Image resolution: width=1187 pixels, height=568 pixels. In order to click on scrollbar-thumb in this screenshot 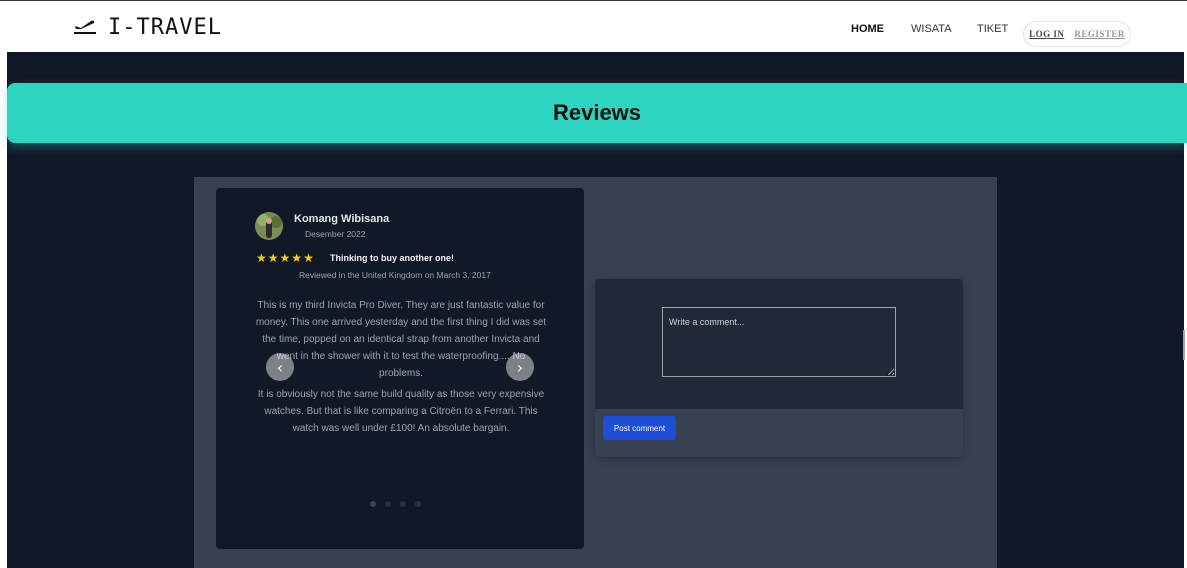, I will do `click(1184, 345)`.